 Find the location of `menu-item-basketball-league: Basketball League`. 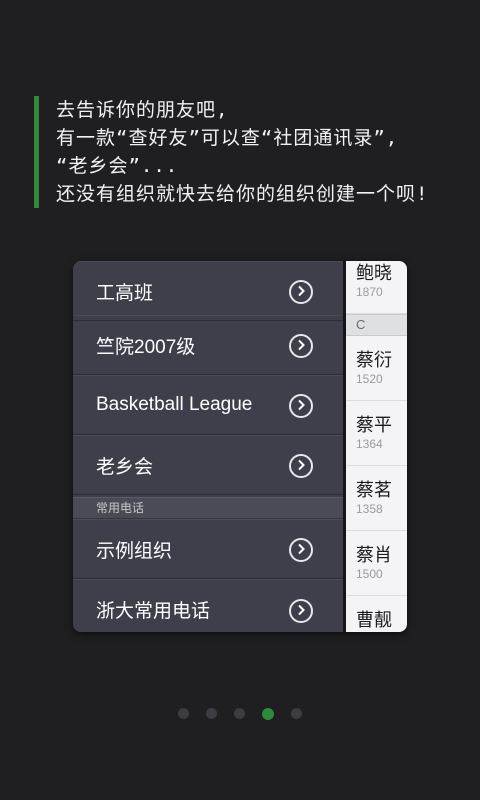

menu-item-basketball-league: Basketball League is located at coordinates (208, 405).